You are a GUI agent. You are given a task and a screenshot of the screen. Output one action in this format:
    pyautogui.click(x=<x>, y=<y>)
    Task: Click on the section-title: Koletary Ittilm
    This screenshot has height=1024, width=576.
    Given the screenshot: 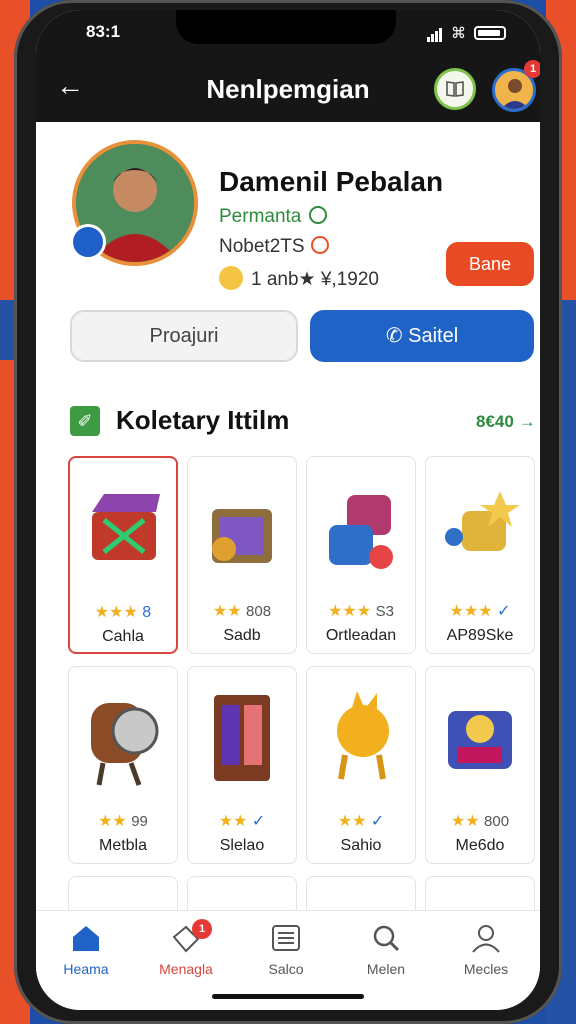 What is the action you would take?
    pyautogui.click(x=203, y=420)
    